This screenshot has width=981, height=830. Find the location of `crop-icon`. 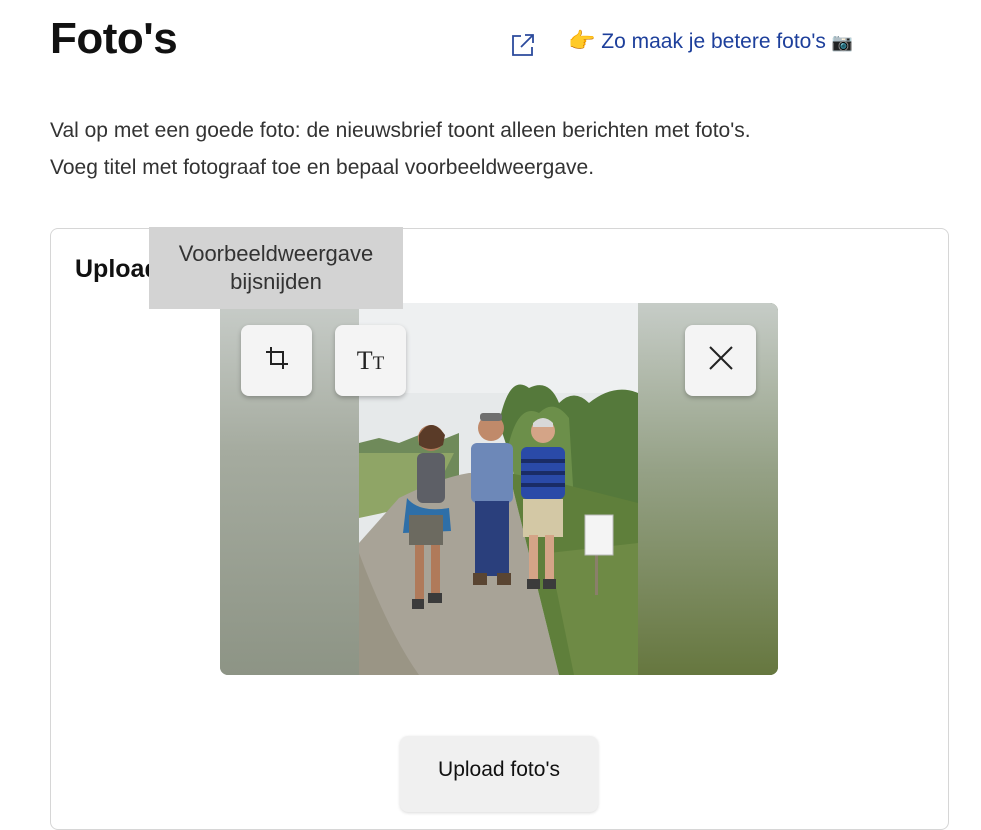

crop-icon is located at coordinates (277, 360).